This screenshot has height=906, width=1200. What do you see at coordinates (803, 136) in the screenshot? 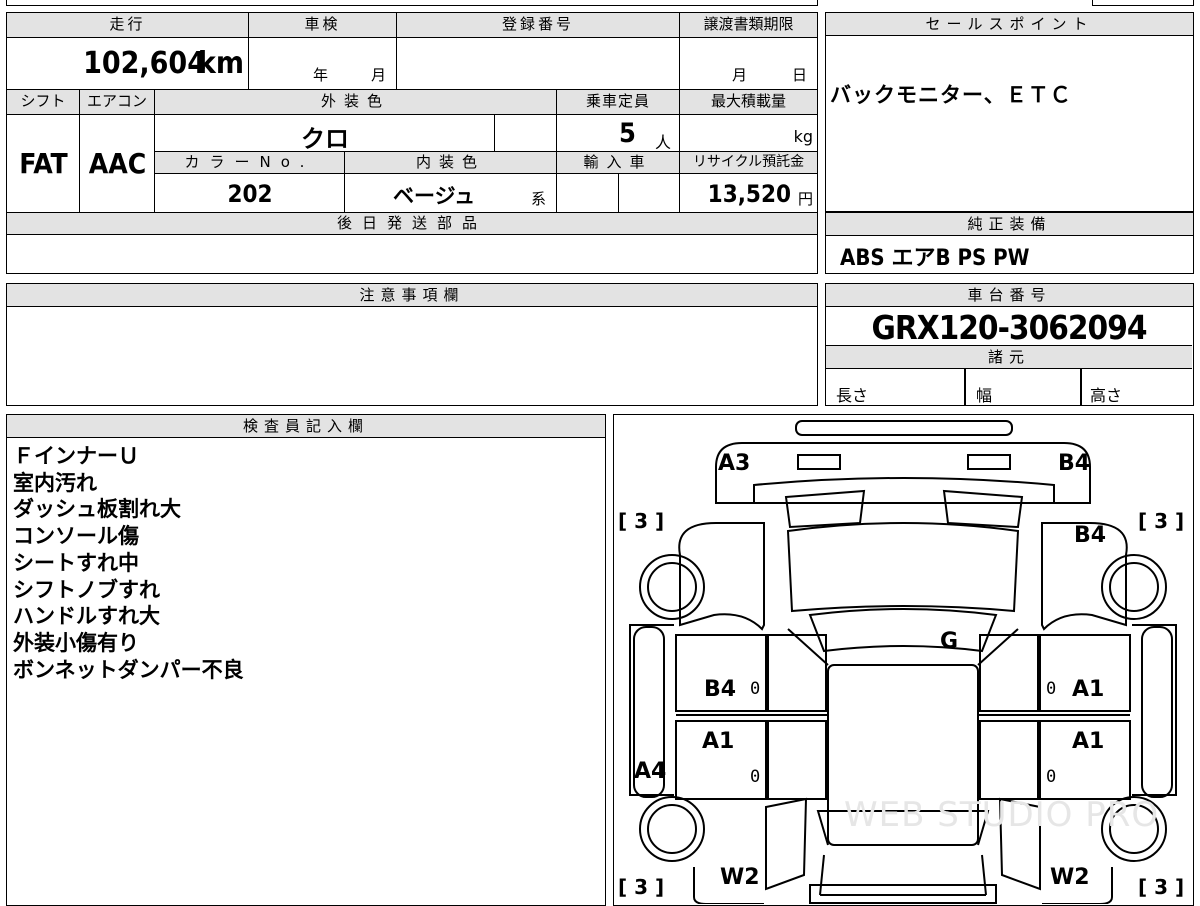
I see `load-unit: kg` at bounding box center [803, 136].